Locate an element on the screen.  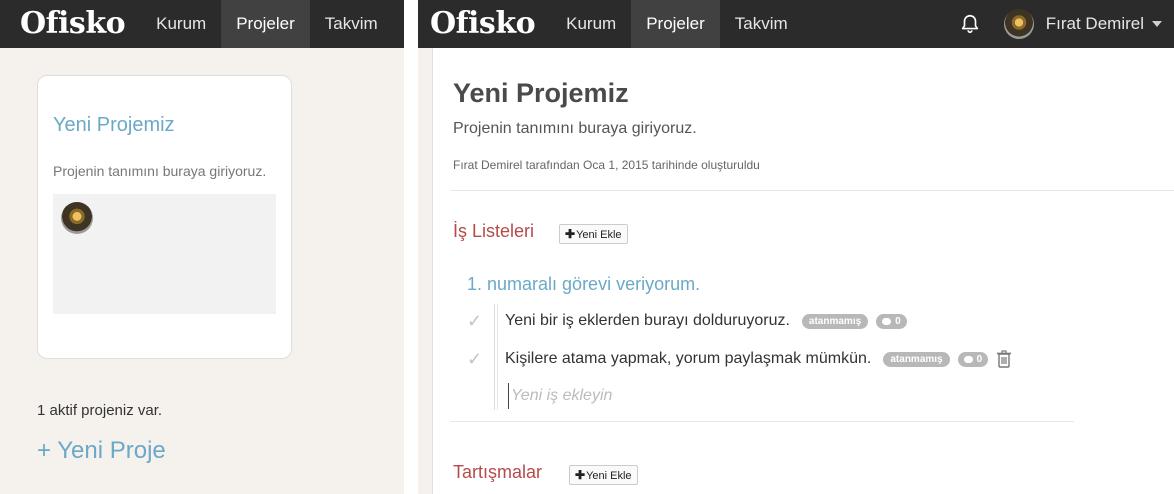
project-description: Projenin tanımını buraya giriyoruz. is located at coordinates (575, 128).